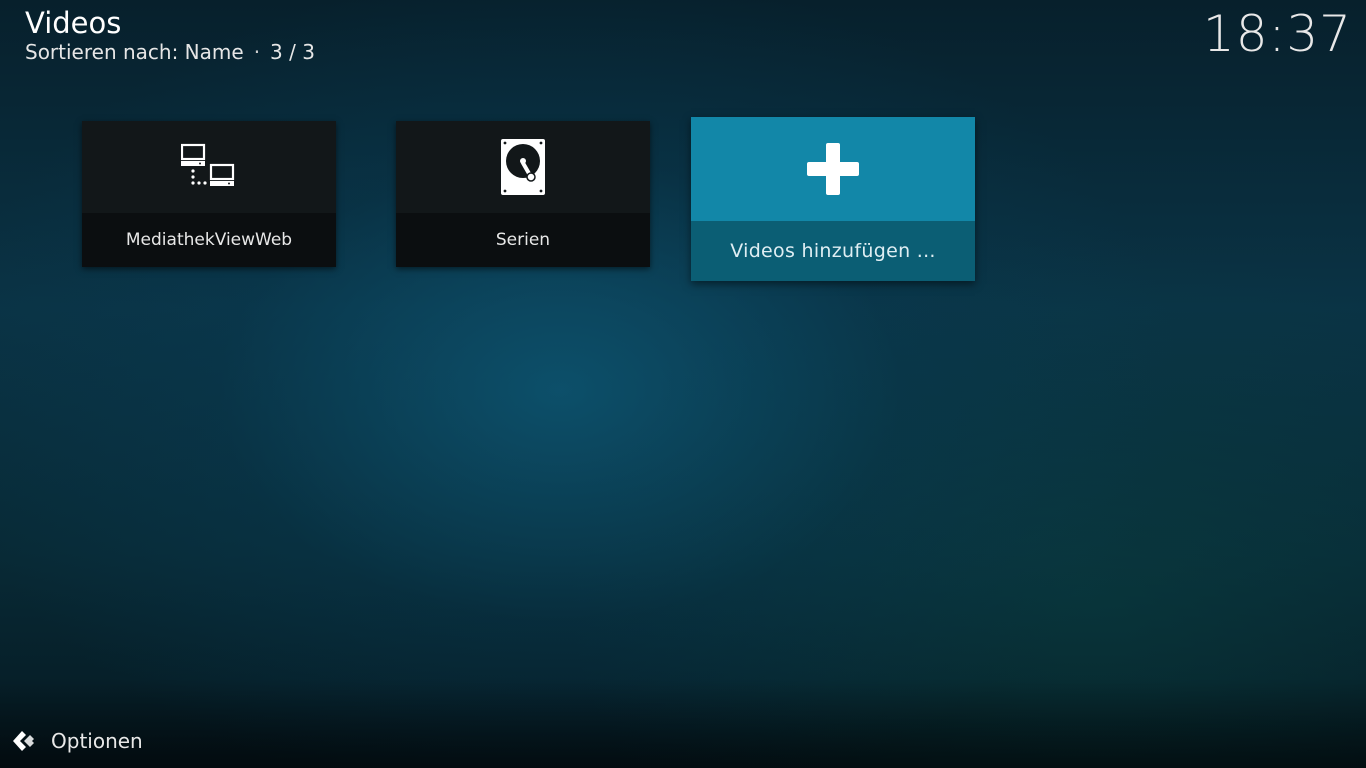 The width and height of the screenshot is (1366, 768). I want to click on source-tile-mediathekviewweb: MediathekViewWeb, so click(209, 194).